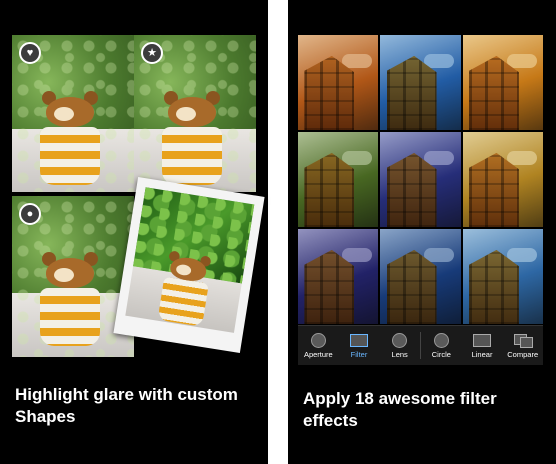  What do you see at coordinates (359, 340) in the screenshot?
I see `filter-icon` at bounding box center [359, 340].